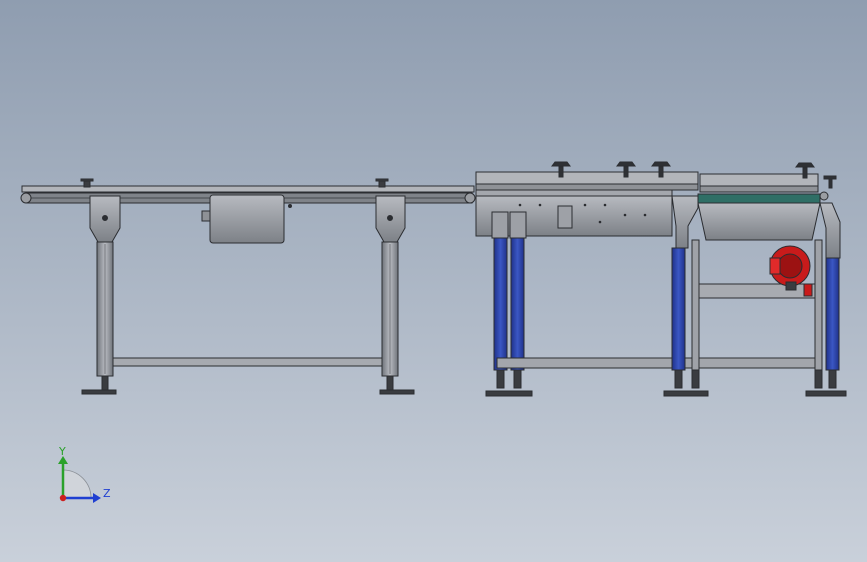 This screenshot has height=562, width=867. What do you see at coordinates (247, 219) in the screenshot?
I see `left-drive-box` at bounding box center [247, 219].